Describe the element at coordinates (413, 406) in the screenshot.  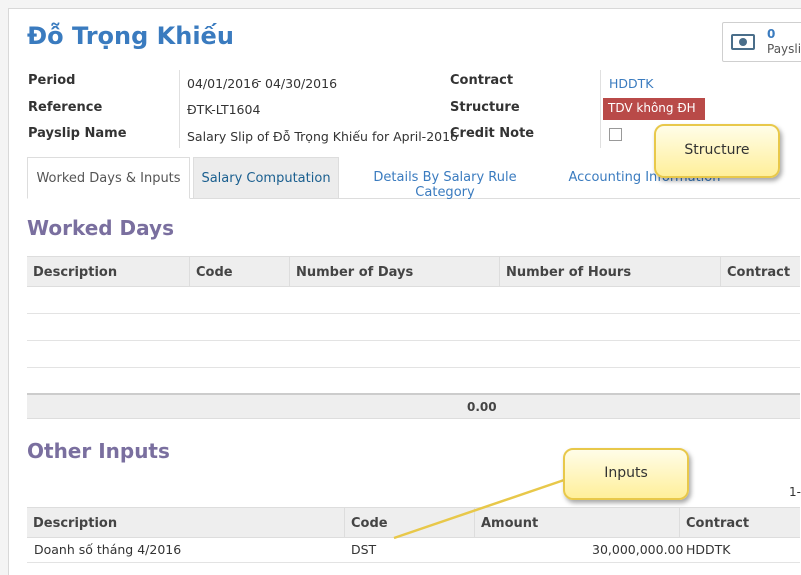
I see `worked-days-footer: 0.00` at that location.